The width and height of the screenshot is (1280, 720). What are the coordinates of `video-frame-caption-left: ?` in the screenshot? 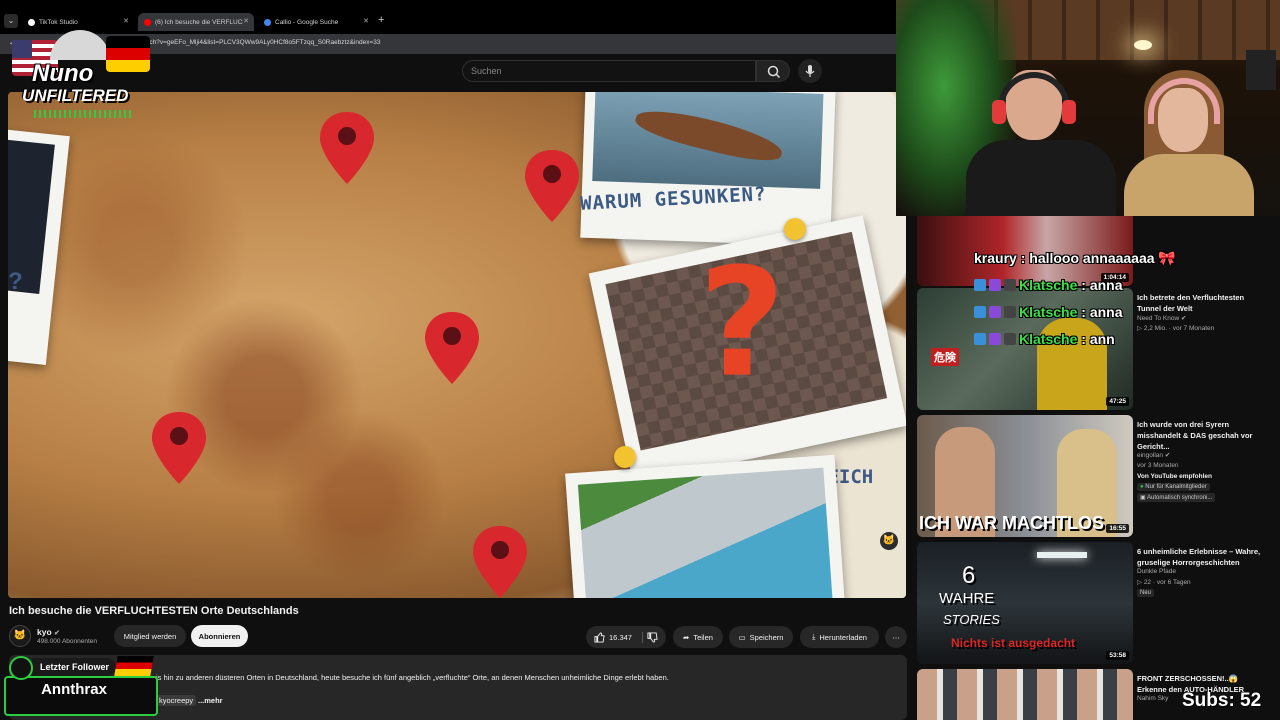 It's located at (15, 281).